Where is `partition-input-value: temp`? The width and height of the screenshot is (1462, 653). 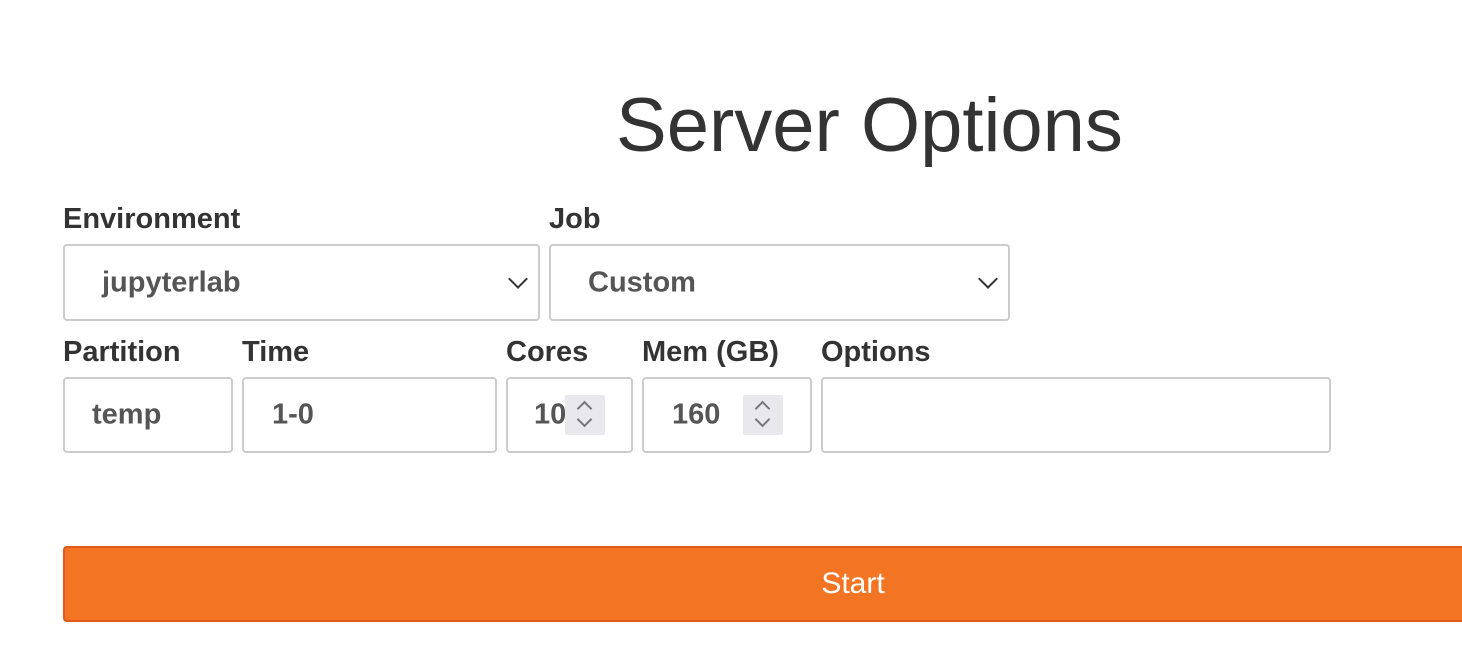
partition-input-value: temp is located at coordinates (127, 414).